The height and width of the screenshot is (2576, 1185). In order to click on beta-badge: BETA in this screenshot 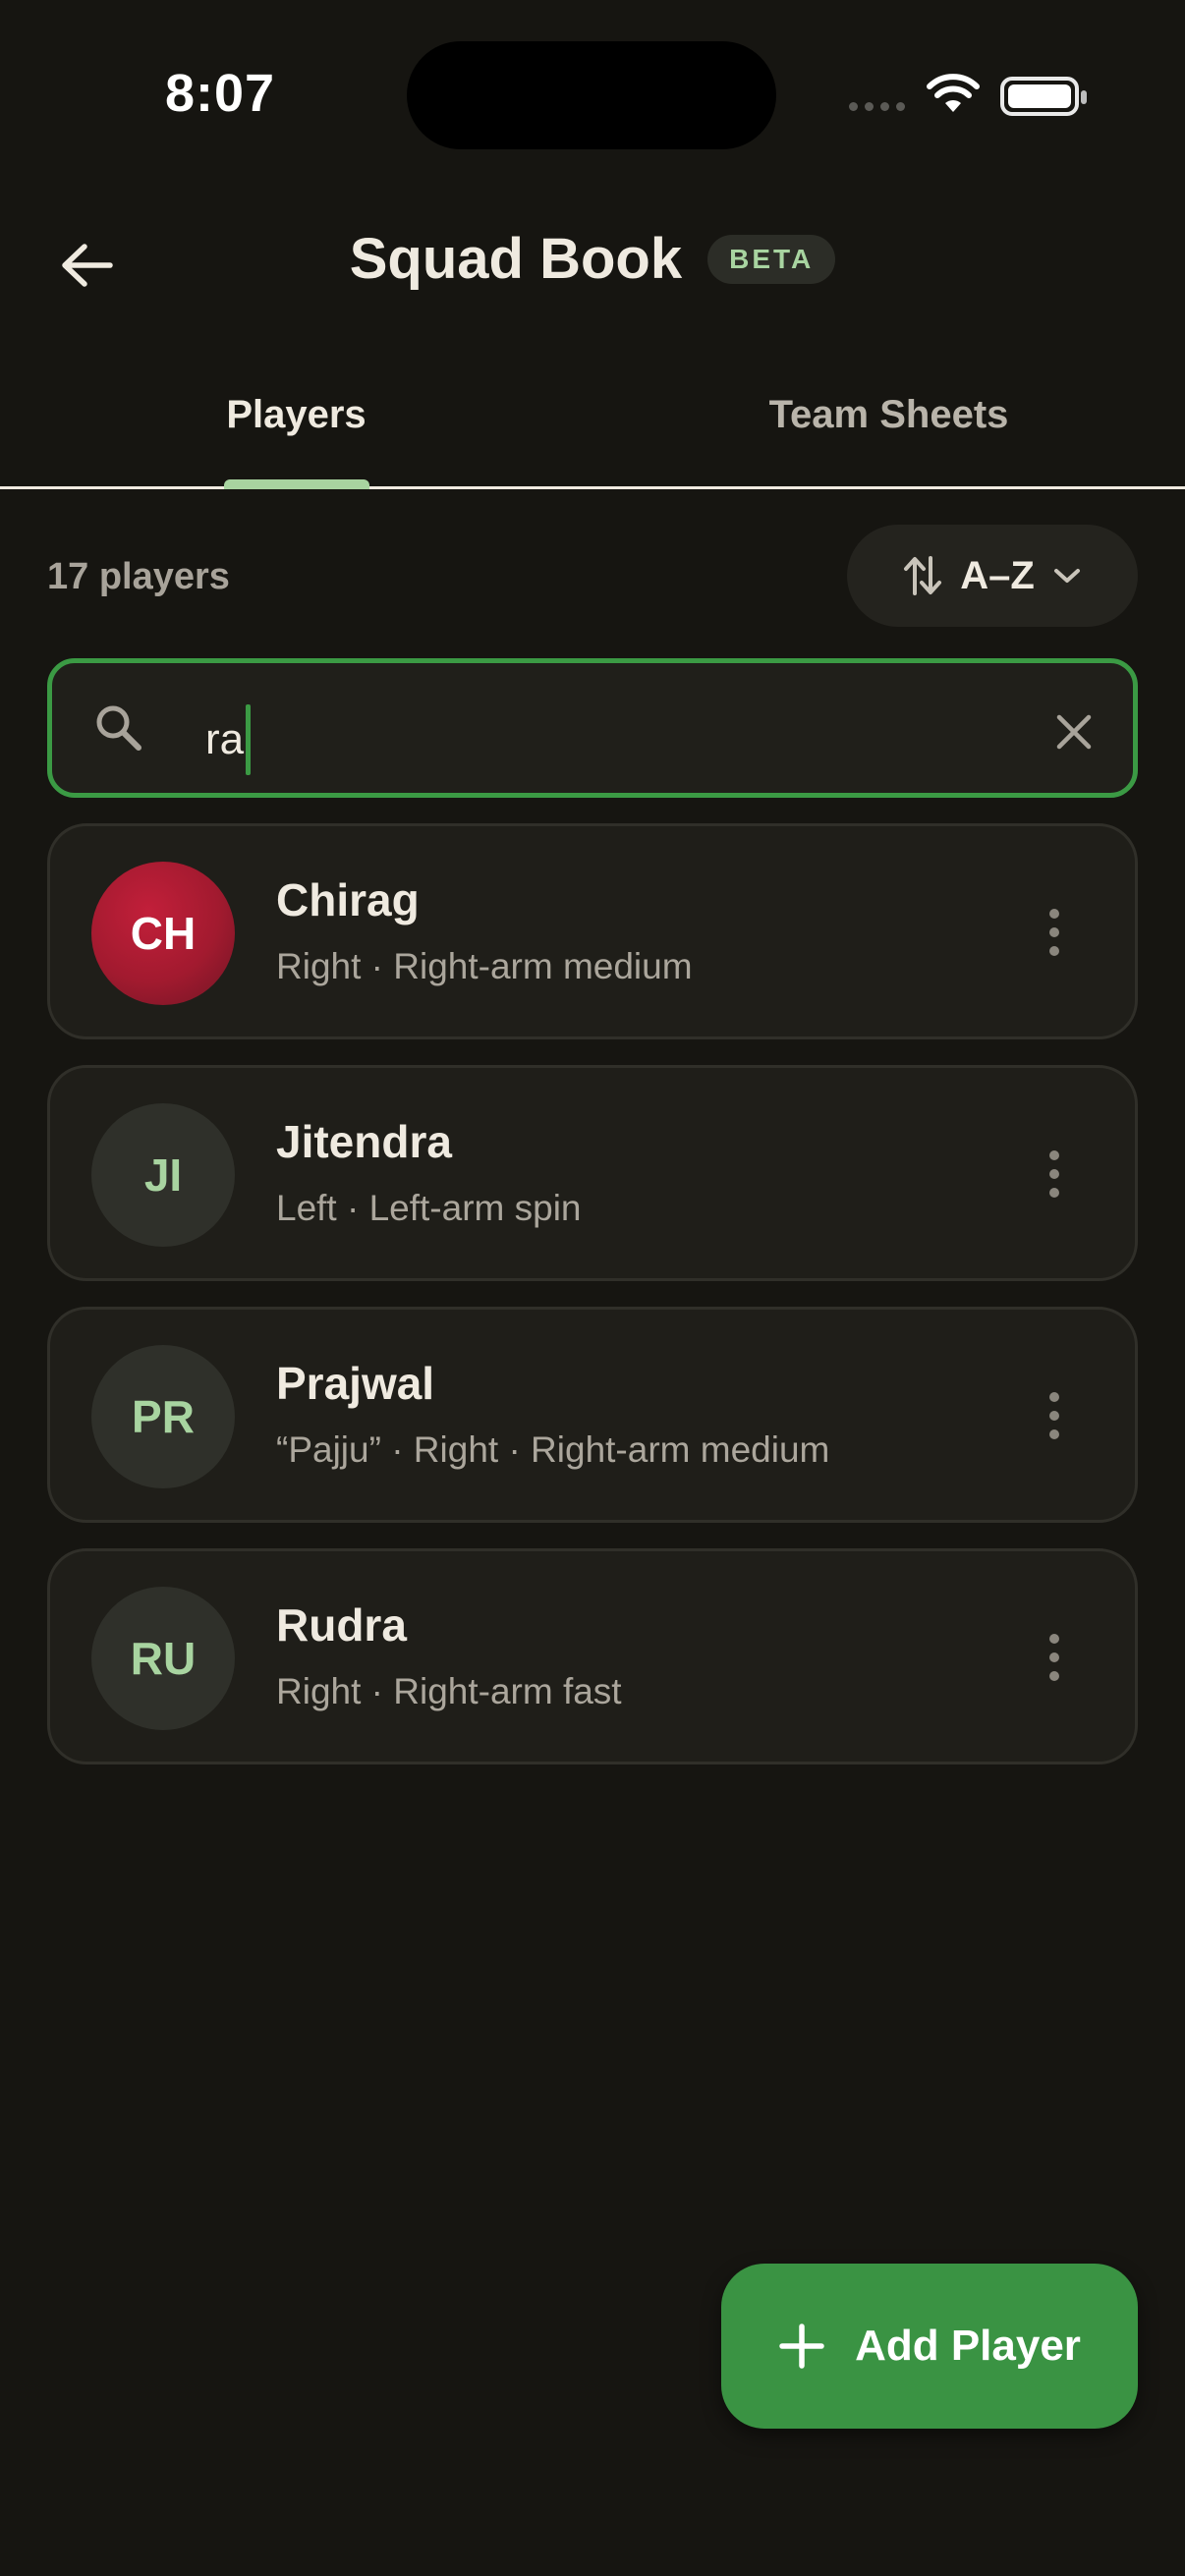, I will do `click(772, 259)`.